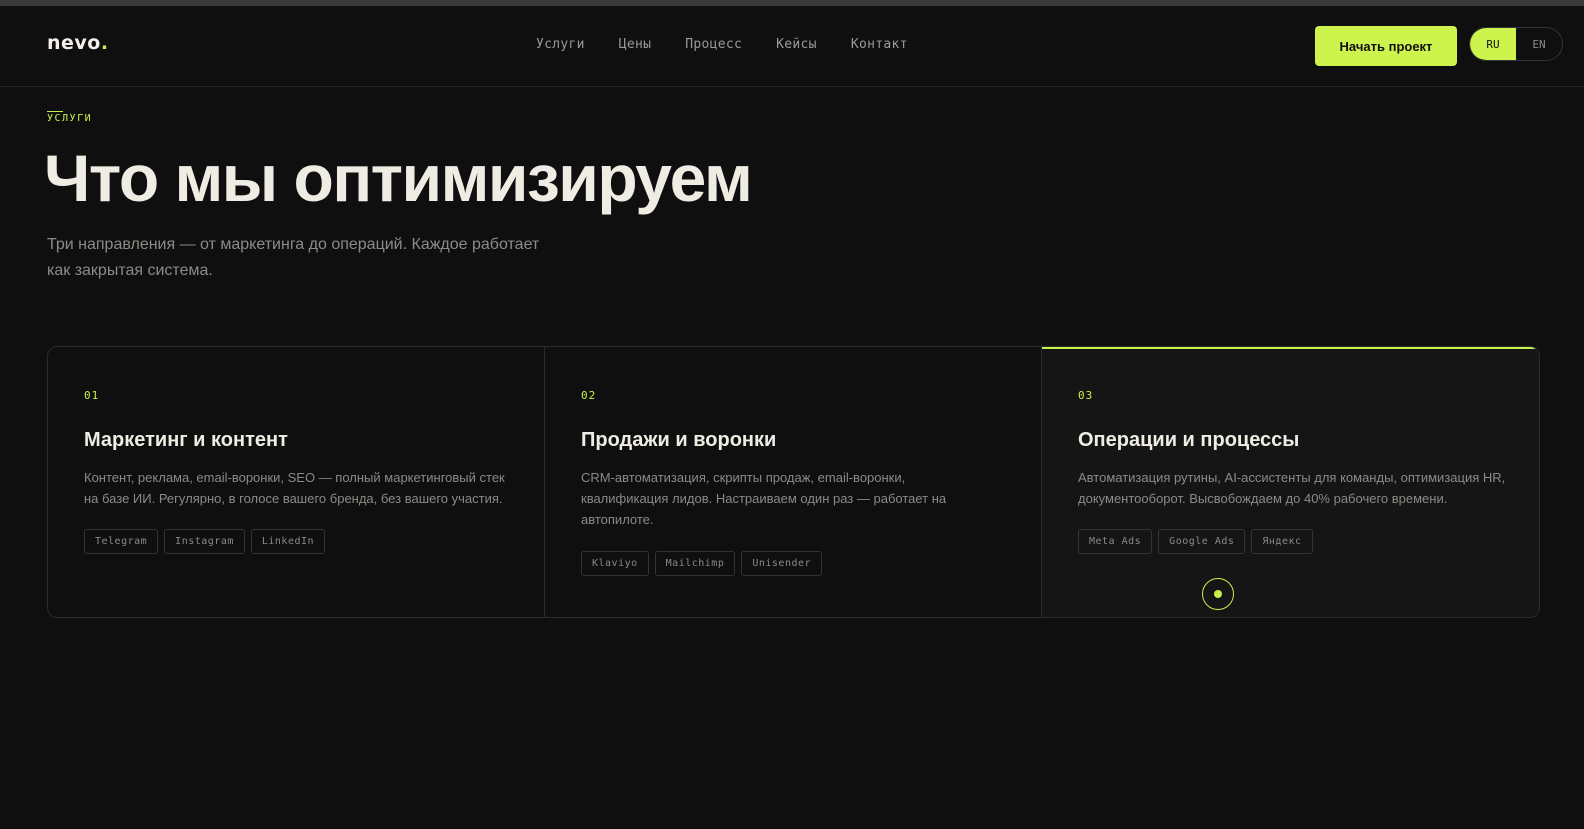 The height and width of the screenshot is (829, 1584). I want to click on card-title: Маркетинг и контент, so click(186, 440).